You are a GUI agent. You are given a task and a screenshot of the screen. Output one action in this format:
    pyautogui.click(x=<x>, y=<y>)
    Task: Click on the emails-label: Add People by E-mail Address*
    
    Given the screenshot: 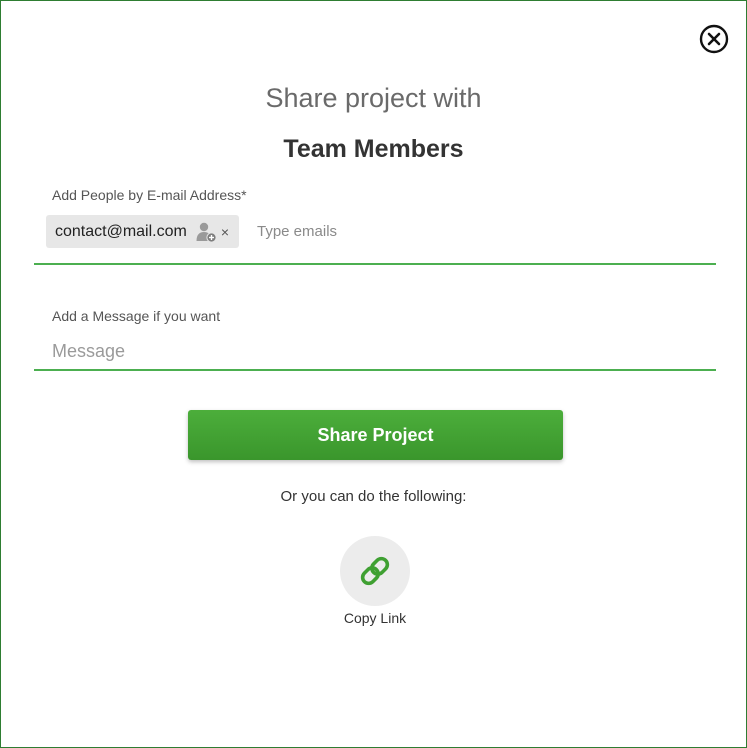 What is the action you would take?
    pyautogui.click(x=149, y=195)
    